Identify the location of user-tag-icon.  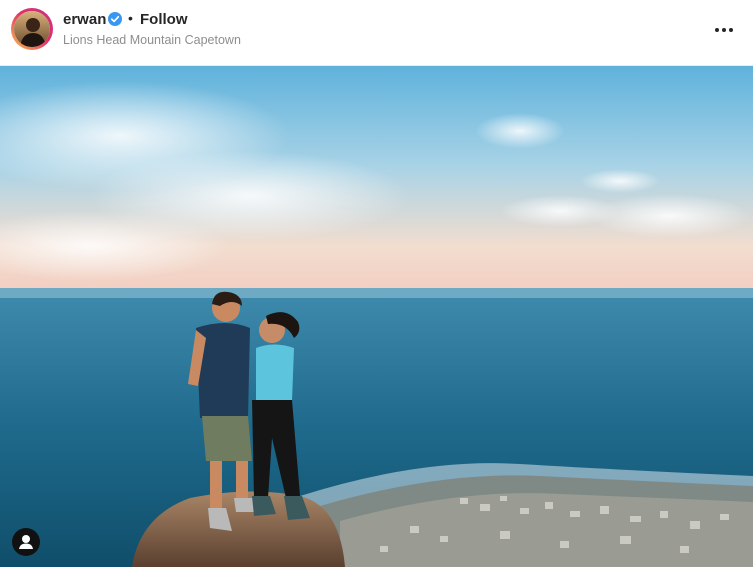
(26, 542).